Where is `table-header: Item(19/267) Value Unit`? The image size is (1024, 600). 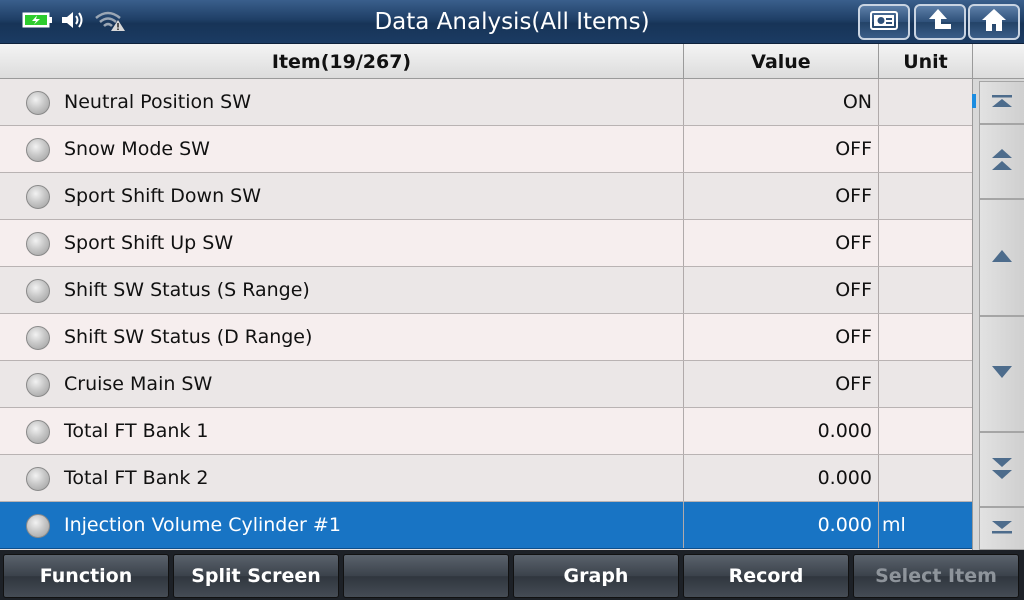 table-header: Item(19/267) Value Unit is located at coordinates (486, 61).